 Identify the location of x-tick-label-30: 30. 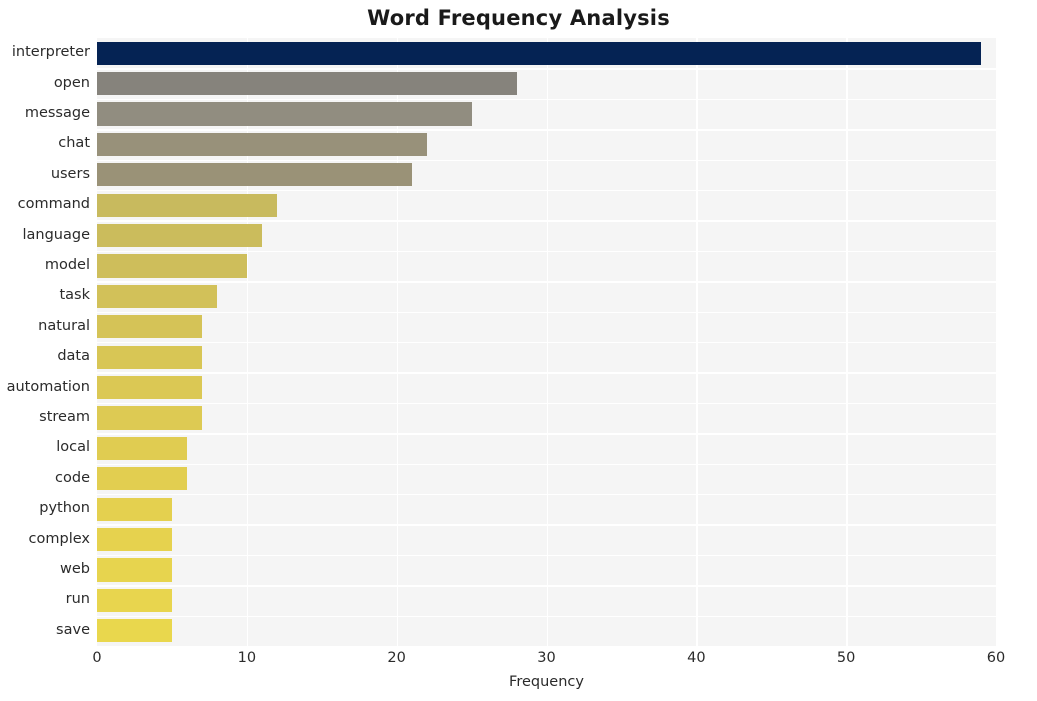
(546, 658).